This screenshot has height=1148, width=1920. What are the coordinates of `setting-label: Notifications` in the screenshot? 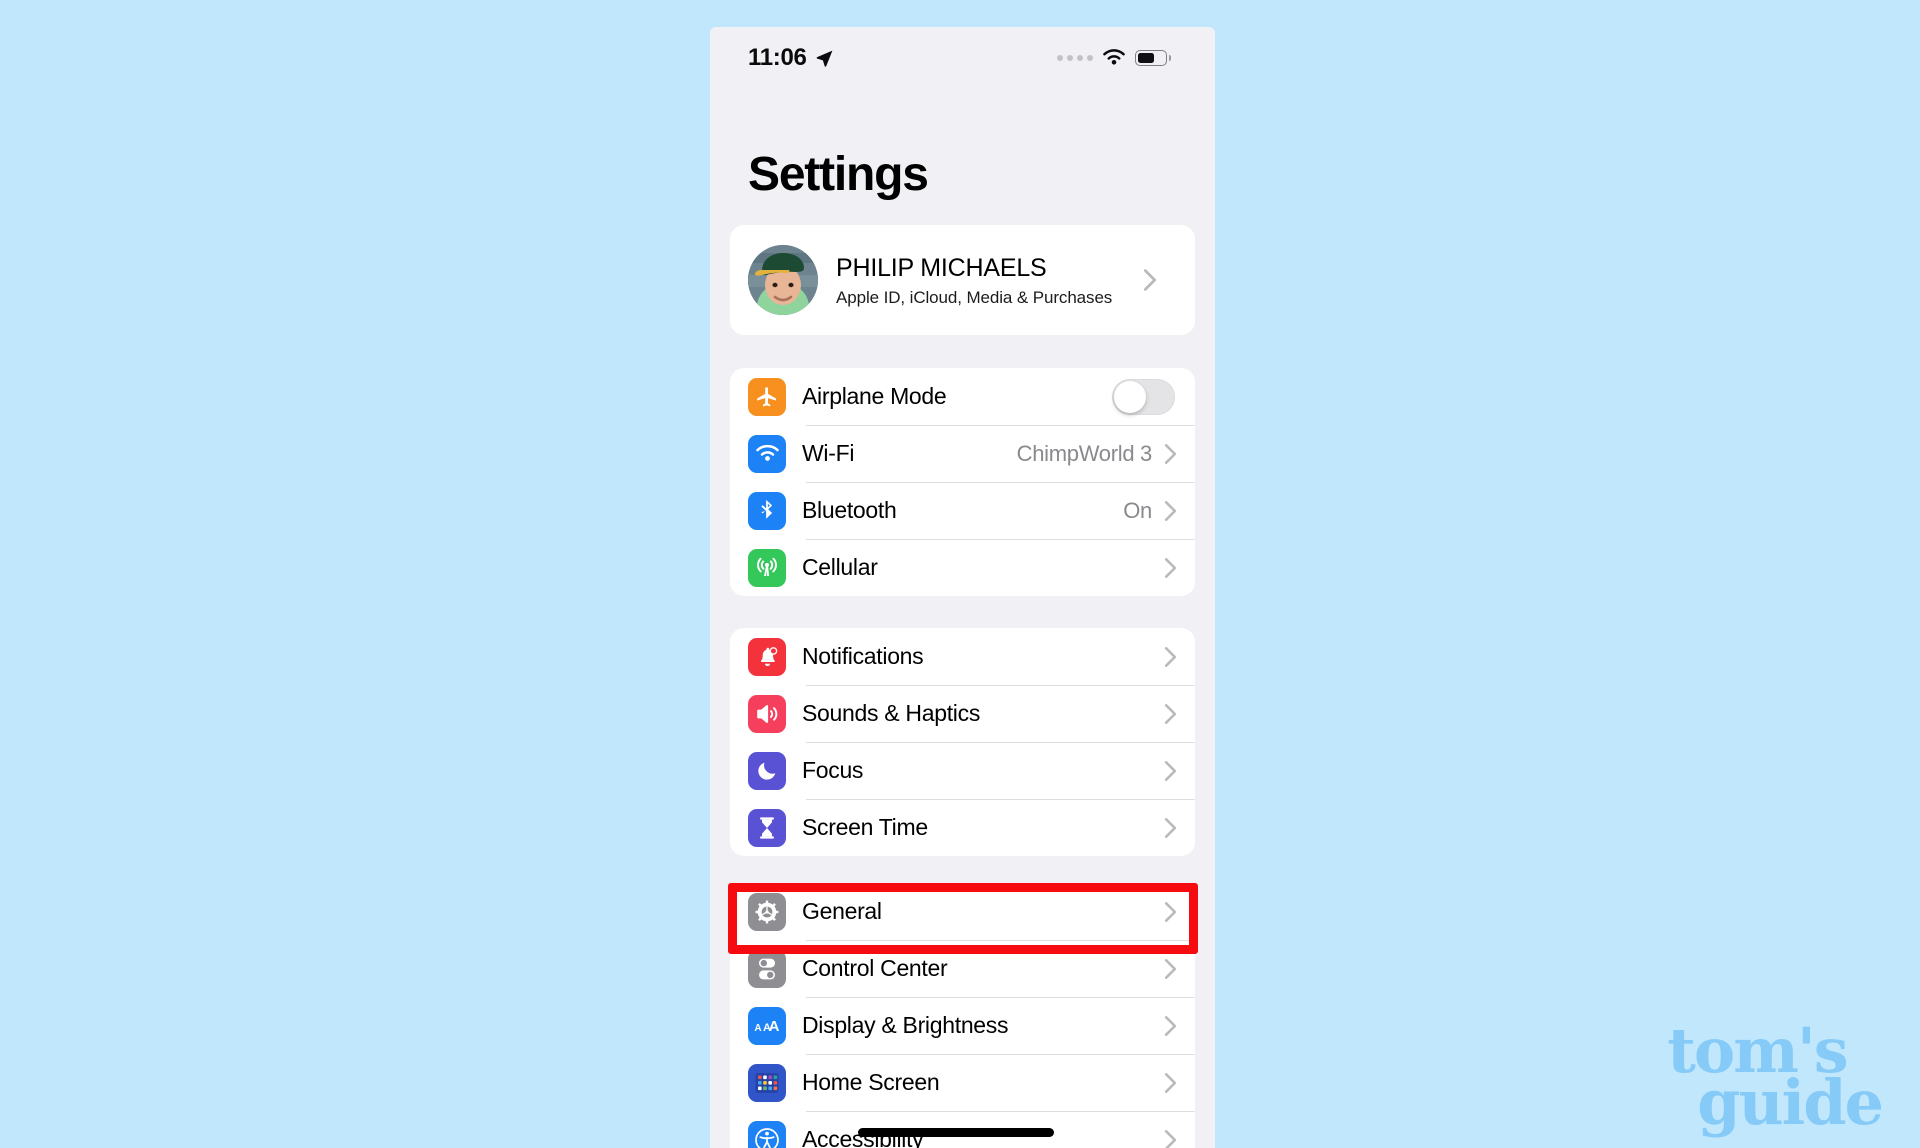 It's located at (863, 656).